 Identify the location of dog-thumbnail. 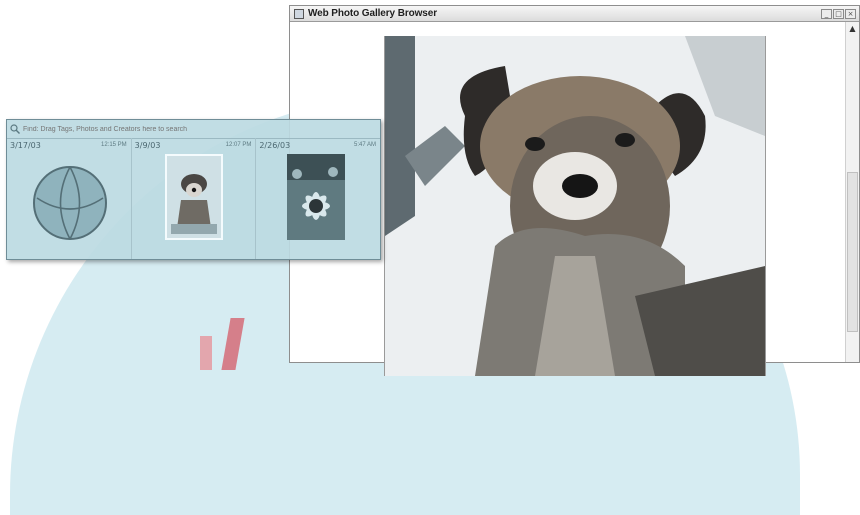
(193, 197).